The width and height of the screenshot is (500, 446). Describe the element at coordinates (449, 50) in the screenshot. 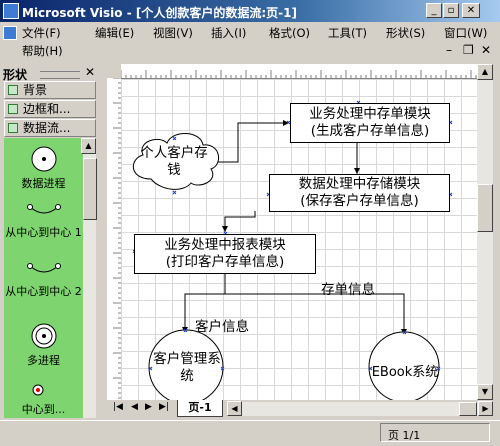

I see `doc-minimize-button: –` at that location.